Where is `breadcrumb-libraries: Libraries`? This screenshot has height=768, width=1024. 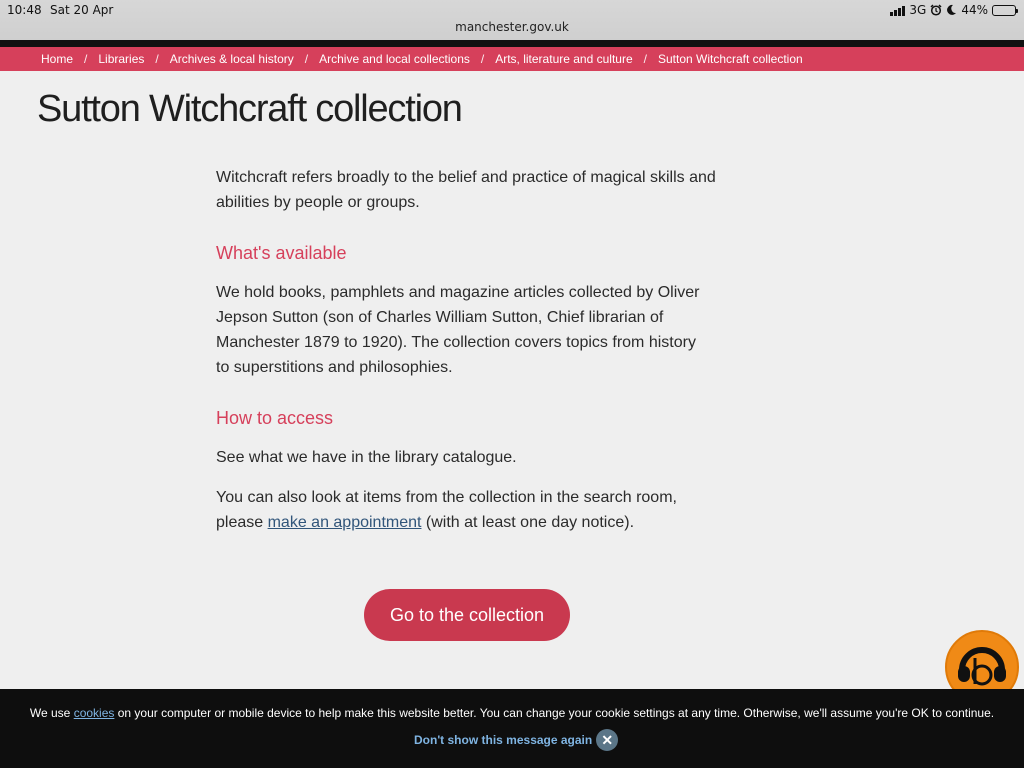 breadcrumb-libraries: Libraries is located at coordinates (121, 59).